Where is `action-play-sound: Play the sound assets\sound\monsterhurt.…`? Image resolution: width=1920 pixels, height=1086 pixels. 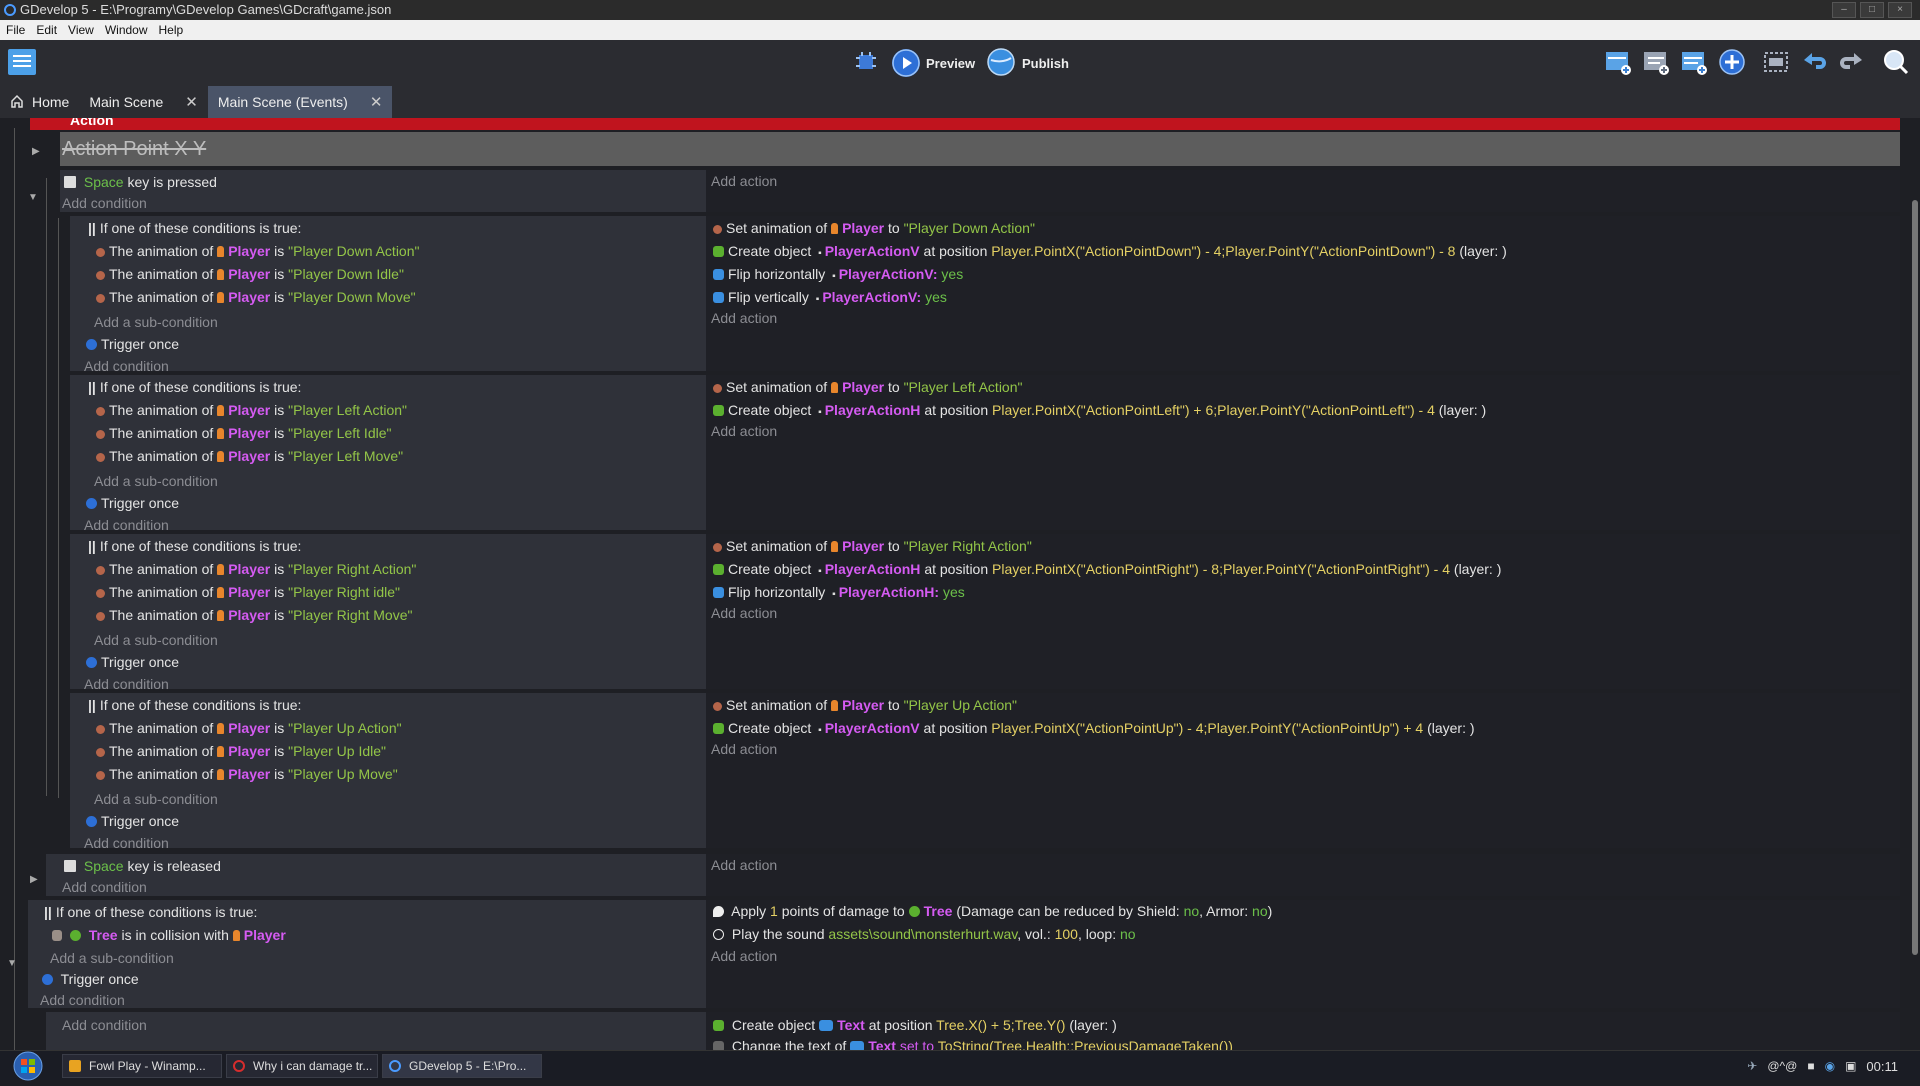 action-play-sound: Play the sound assets\sound\monsterhurt.… is located at coordinates (924, 934).